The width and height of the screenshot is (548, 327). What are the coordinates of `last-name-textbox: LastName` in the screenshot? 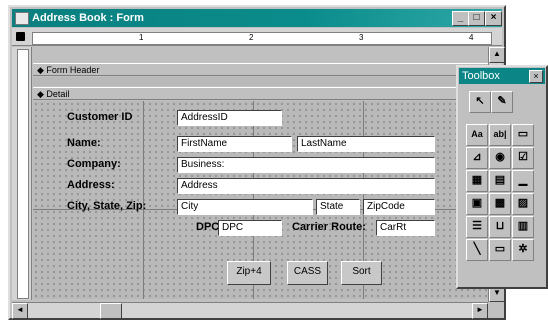 It's located at (366, 144).